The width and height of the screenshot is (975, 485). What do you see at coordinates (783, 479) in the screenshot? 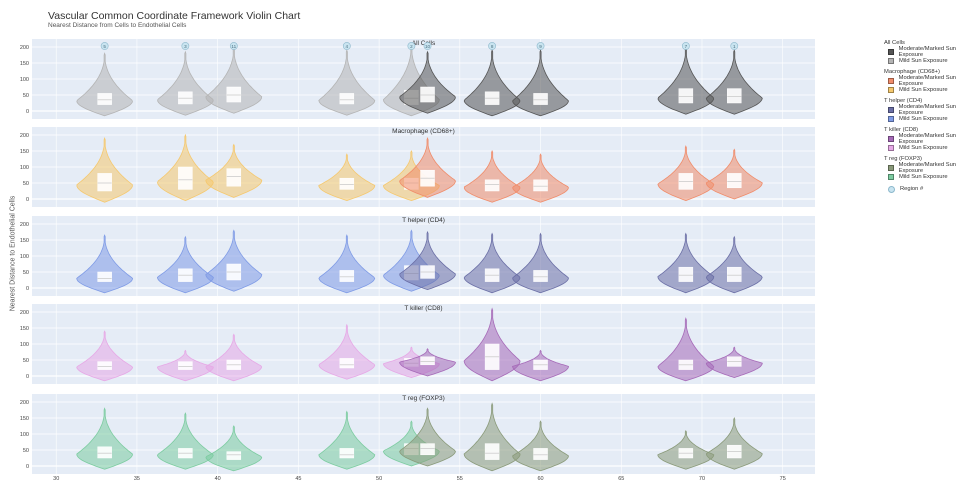
I see `x-tick-label: 75` at bounding box center [783, 479].